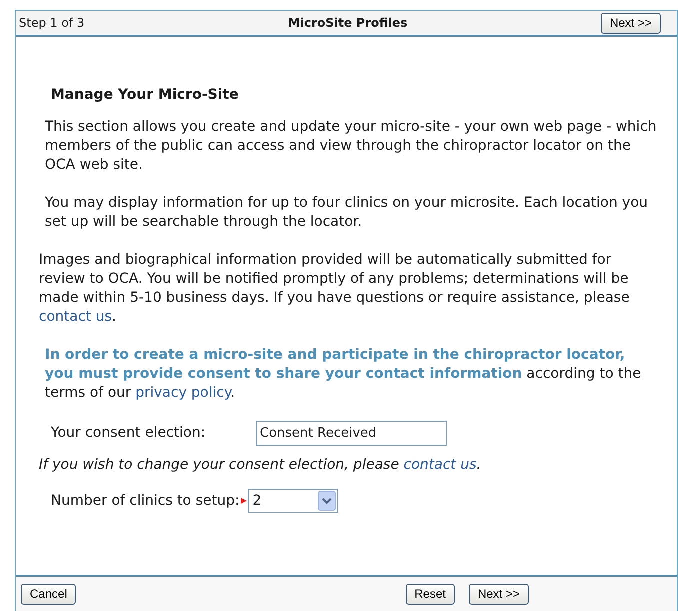 This screenshot has height=611, width=678. What do you see at coordinates (351, 146) in the screenshot?
I see `info-paragraph: This section allows you create and update your micro-site - your own web page - which members of the public can access and view through the chiropractor locator on the OCA web site.` at bounding box center [351, 146].